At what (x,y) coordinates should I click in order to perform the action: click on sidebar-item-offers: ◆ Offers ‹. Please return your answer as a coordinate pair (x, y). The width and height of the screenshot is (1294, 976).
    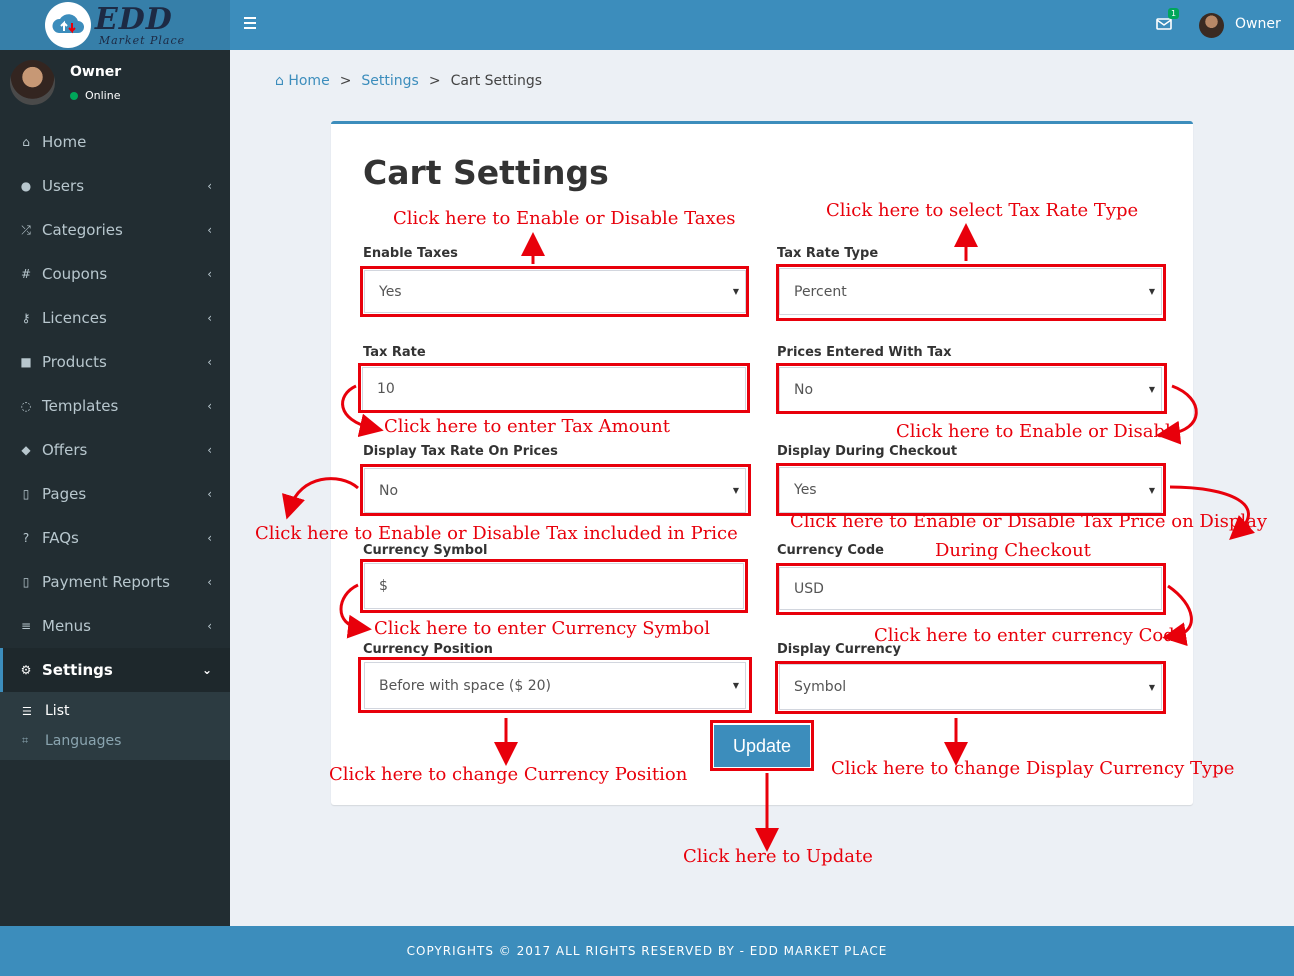
    Looking at the image, I should click on (115, 450).